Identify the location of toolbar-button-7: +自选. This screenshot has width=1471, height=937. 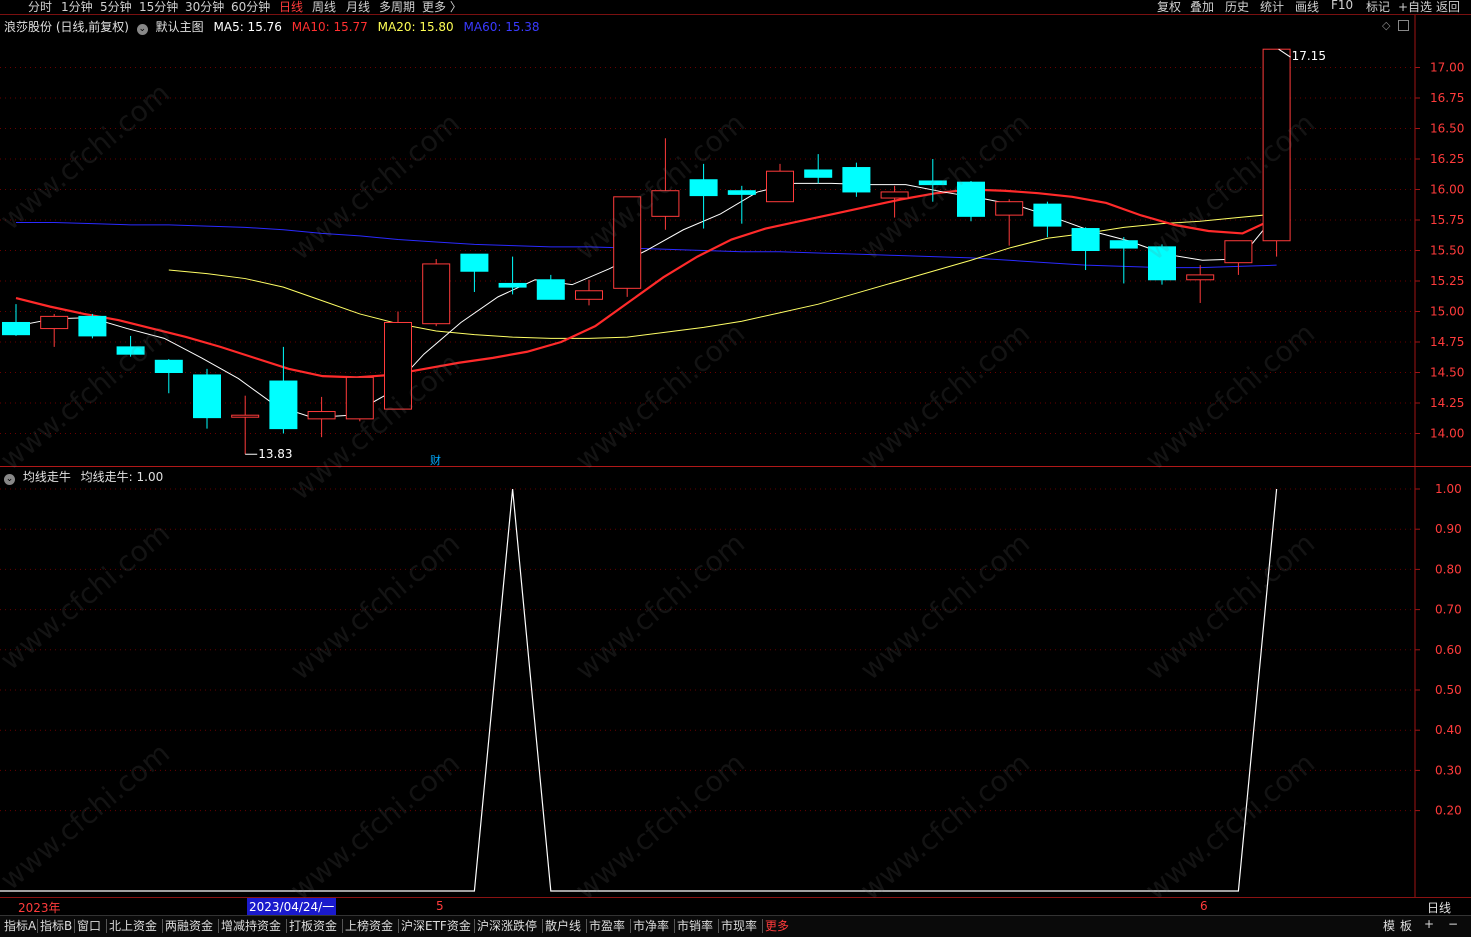
(1415, 7).